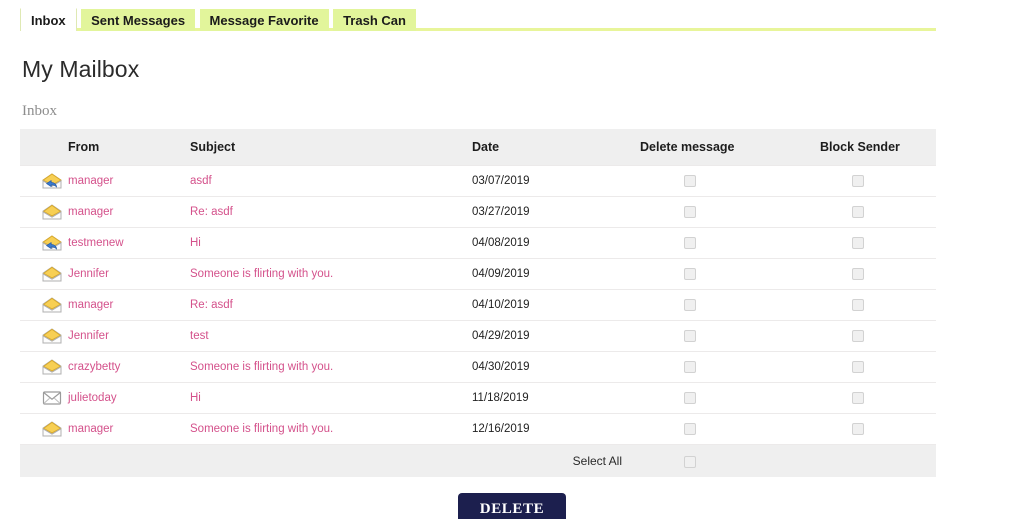 The height and width of the screenshot is (519, 1024). I want to click on sender-link: testmenew, so click(96, 243).